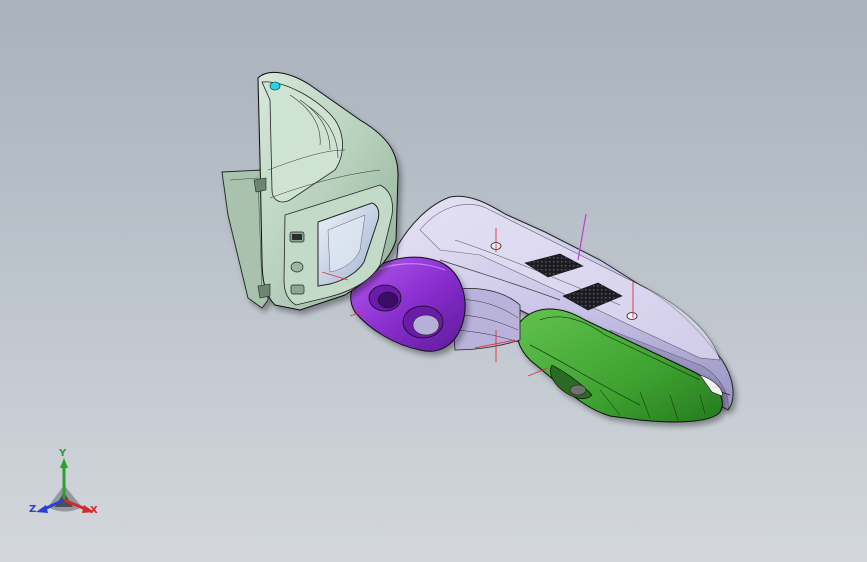 Image resolution: width=867 pixels, height=562 pixels. I want to click on screw-boss, so click(632, 316).